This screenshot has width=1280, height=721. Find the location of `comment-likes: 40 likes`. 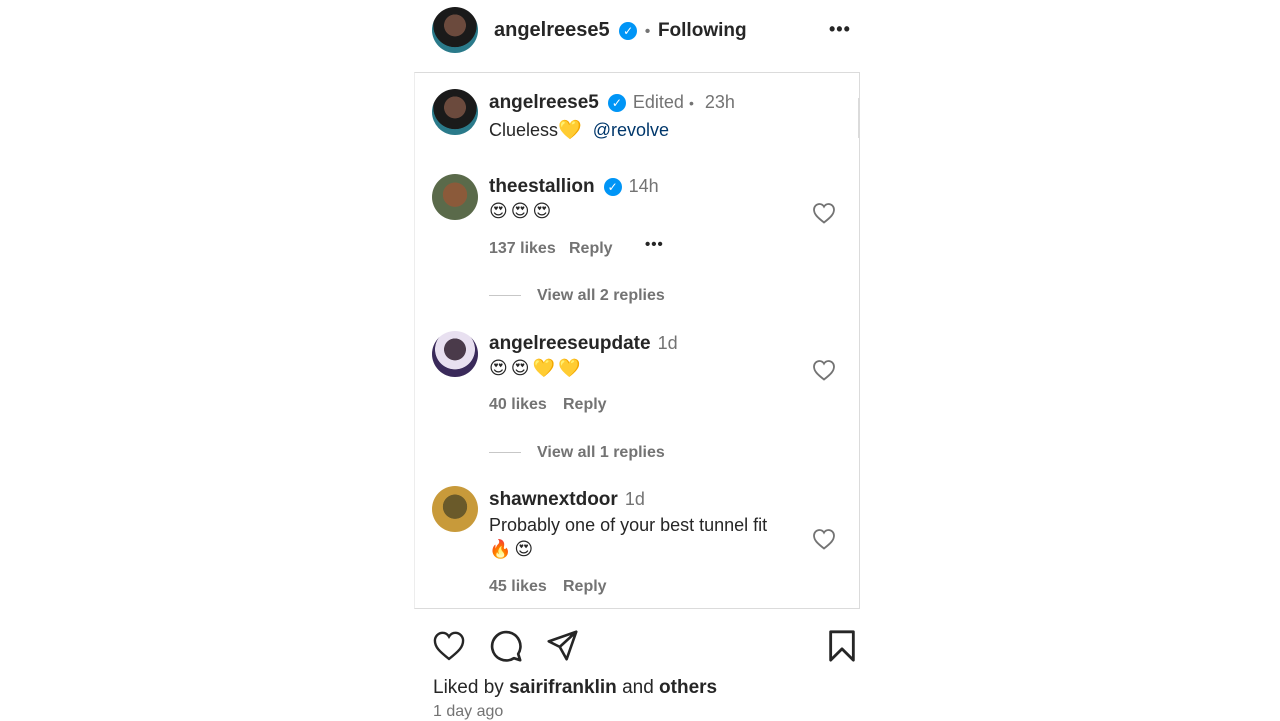

comment-likes: 40 likes is located at coordinates (518, 405).